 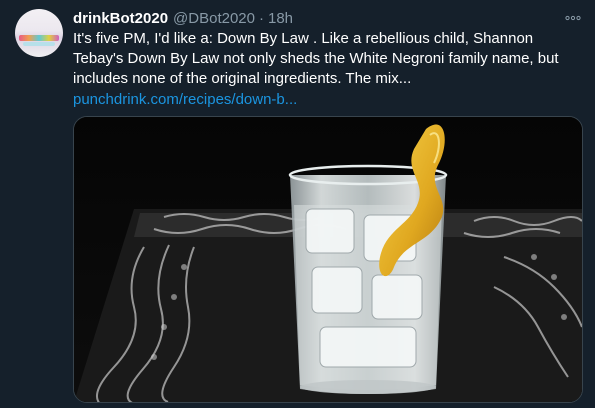 I want to click on more-horizontal-icon, so click(x=573, y=18).